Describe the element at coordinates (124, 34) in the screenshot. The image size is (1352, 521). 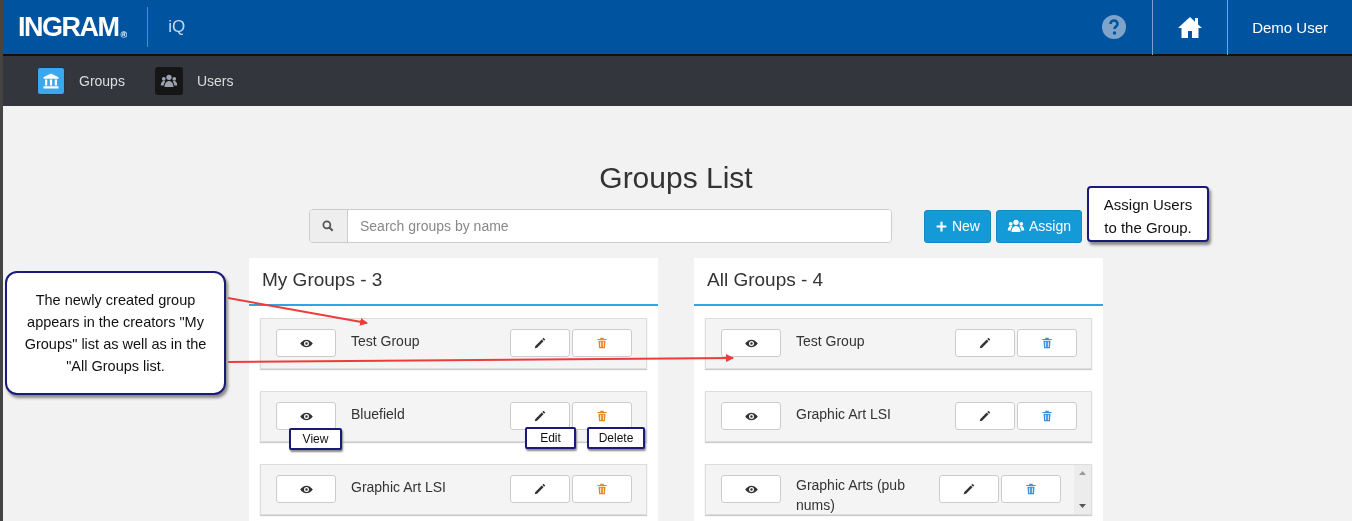
I see `registered-mark: ®` at that location.